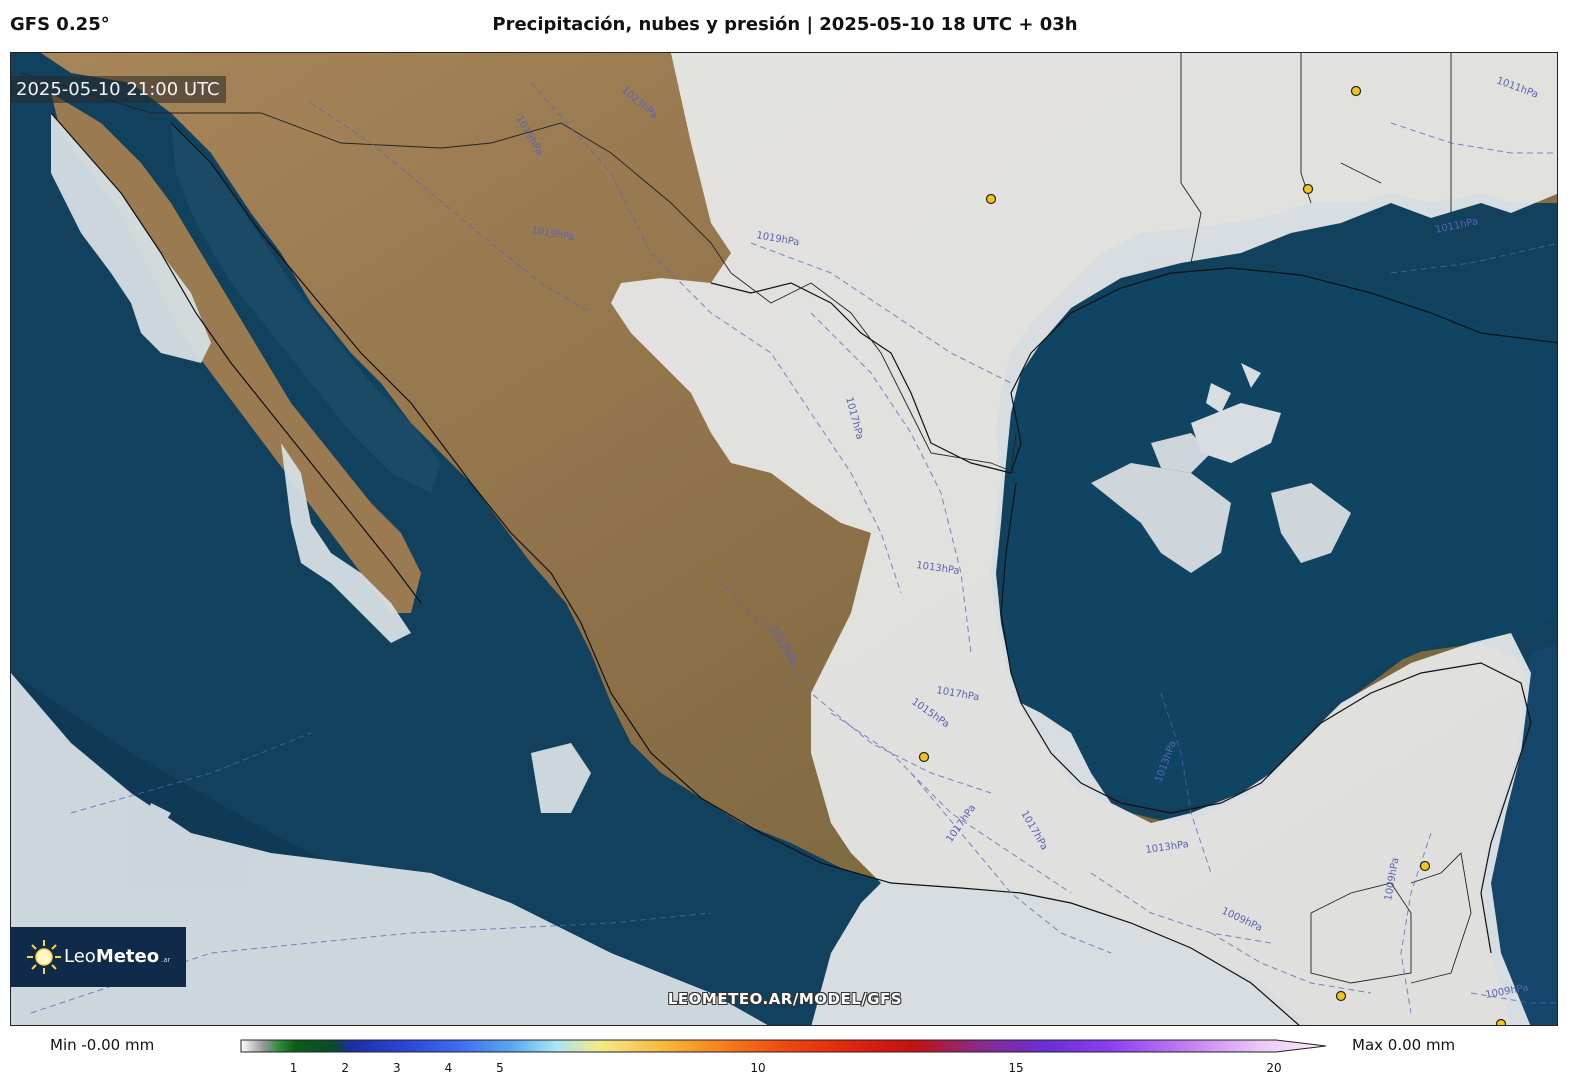 This screenshot has width=1570, height=1078. I want to click on watermark: LEOMETEO.AR/MODEL/GFS, so click(785, 999).